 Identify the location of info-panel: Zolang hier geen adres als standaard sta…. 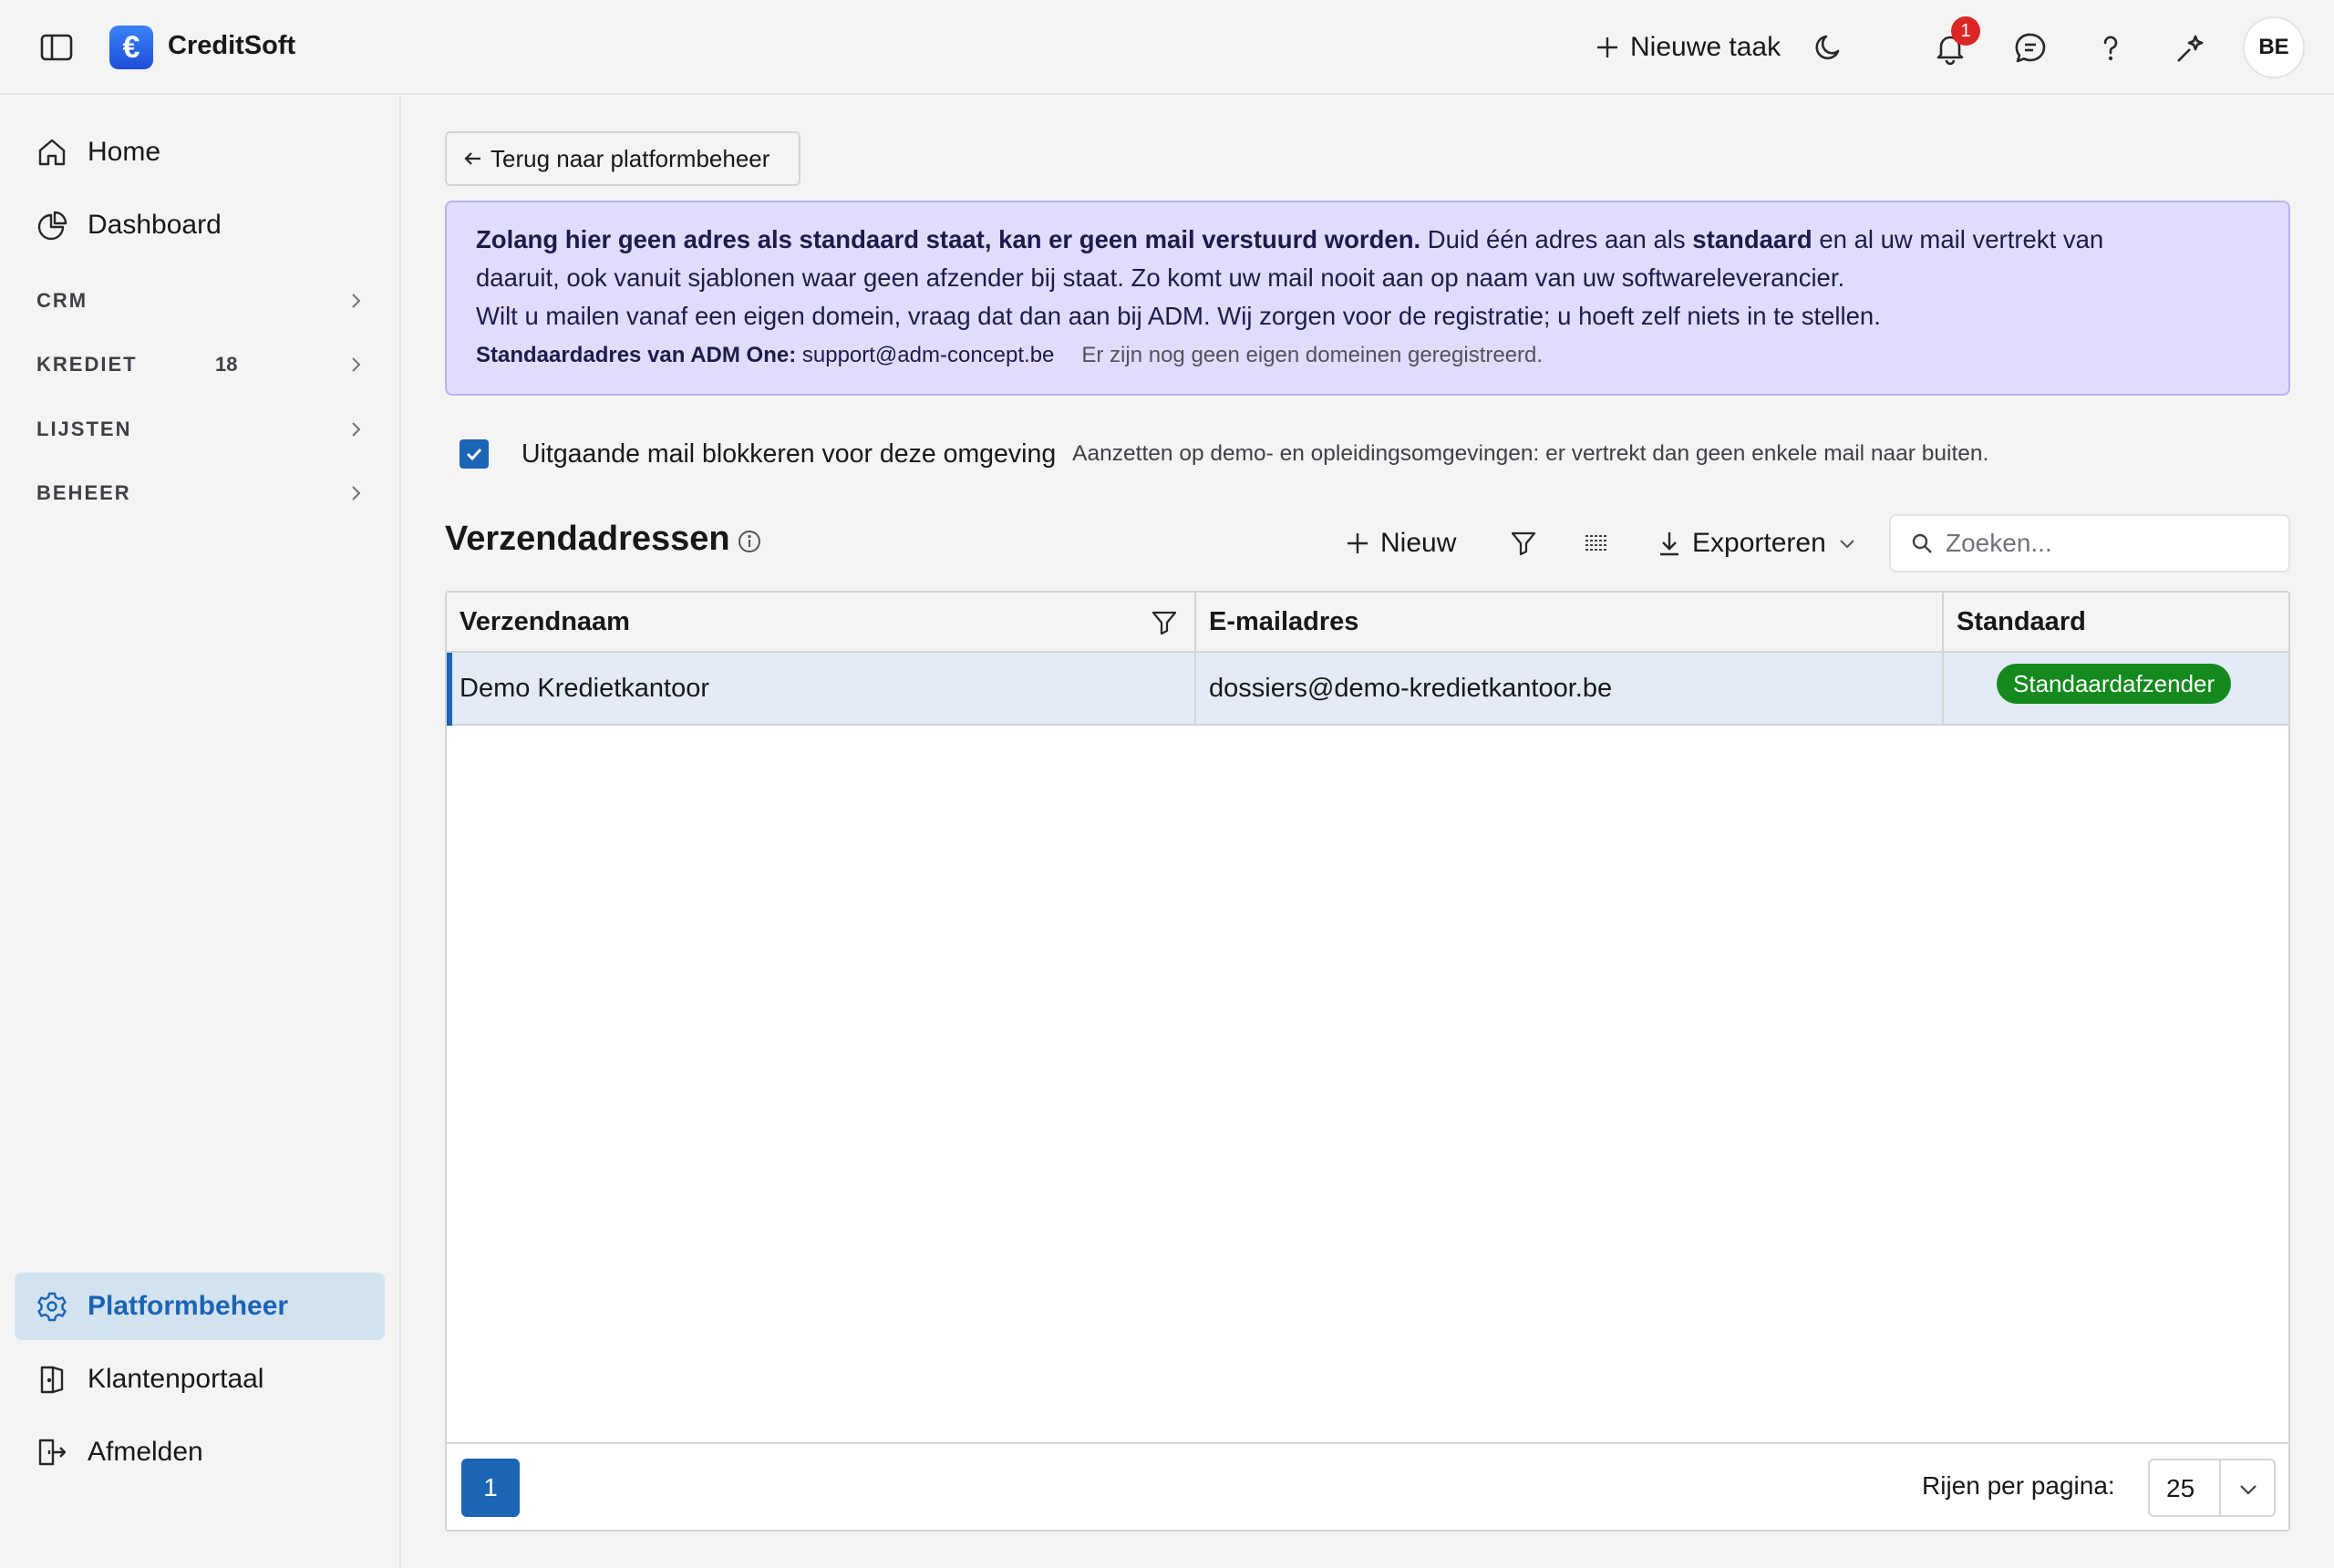
(1367, 298).